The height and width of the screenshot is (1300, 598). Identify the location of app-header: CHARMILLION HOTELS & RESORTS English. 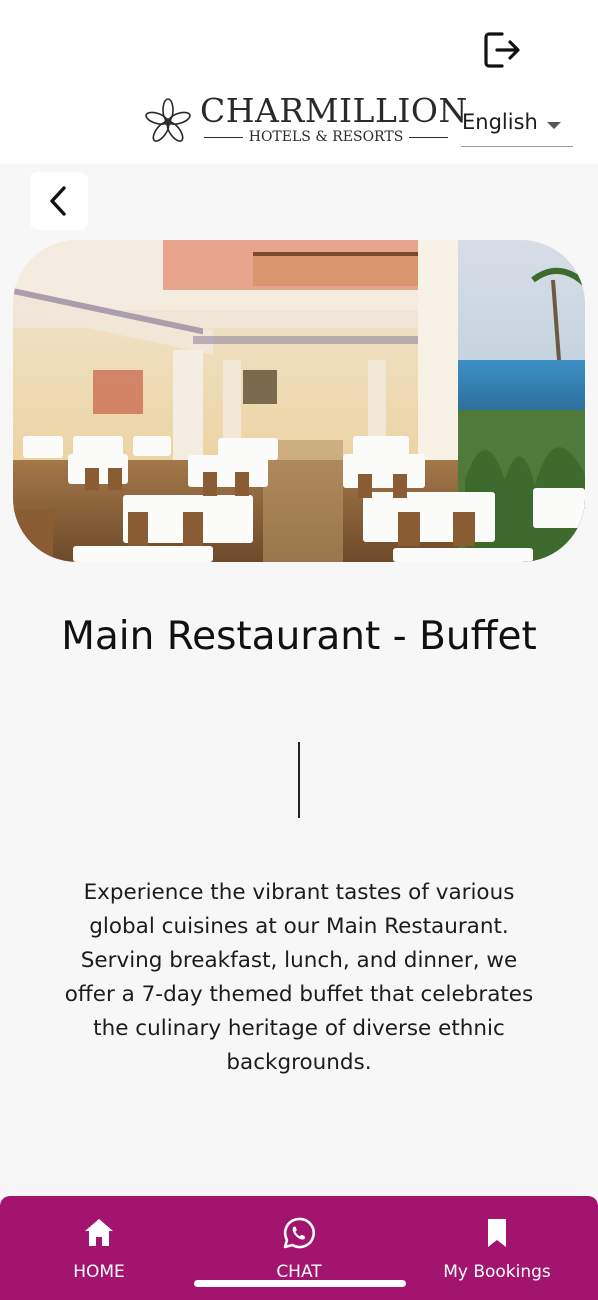
(299, 82).